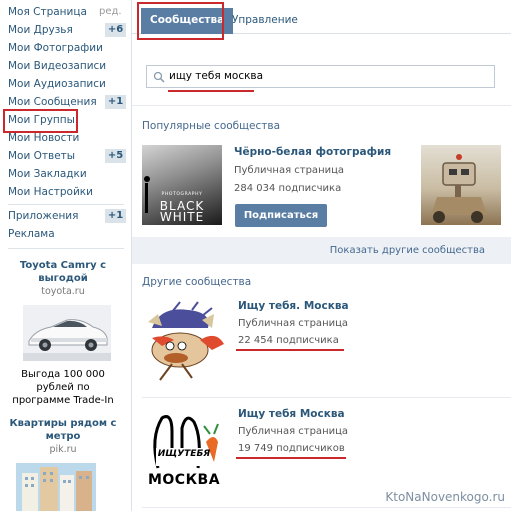 The height and width of the screenshot is (511, 511). What do you see at coordinates (57, 84) in the screenshot?
I see `sidebar-item-audio: Мои Аудиозаписи` at bounding box center [57, 84].